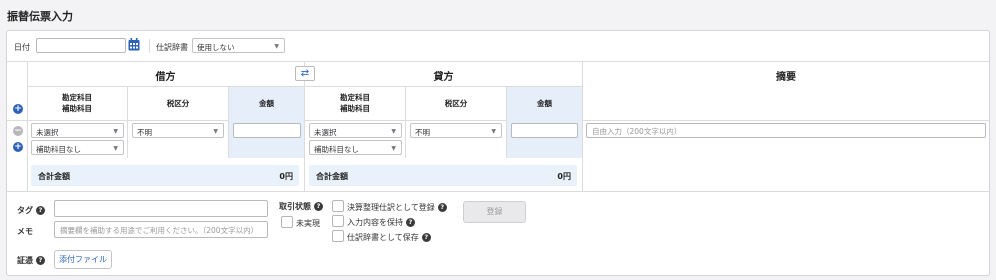 The width and height of the screenshot is (996, 280). What do you see at coordinates (564, 176) in the screenshot?
I see `credit-total-value: 0円` at bounding box center [564, 176].